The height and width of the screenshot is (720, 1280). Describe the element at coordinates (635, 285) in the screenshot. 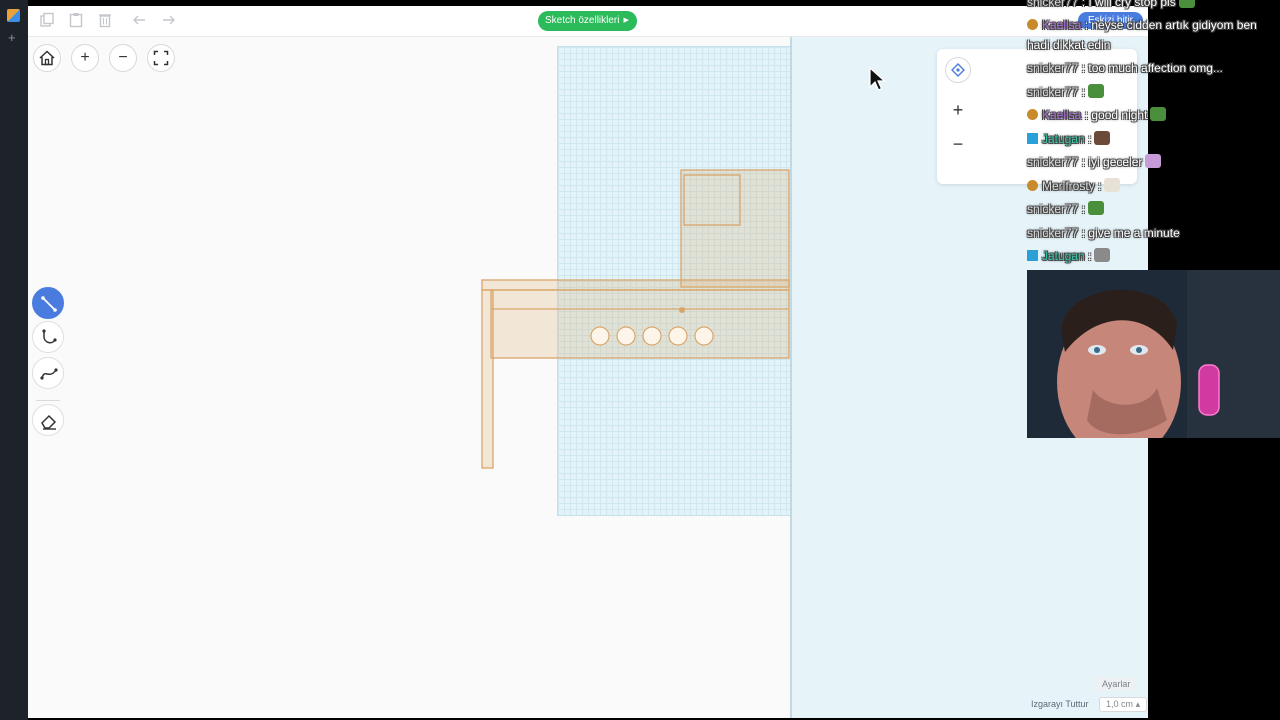

I see `sketch-shape-top-rail` at that location.